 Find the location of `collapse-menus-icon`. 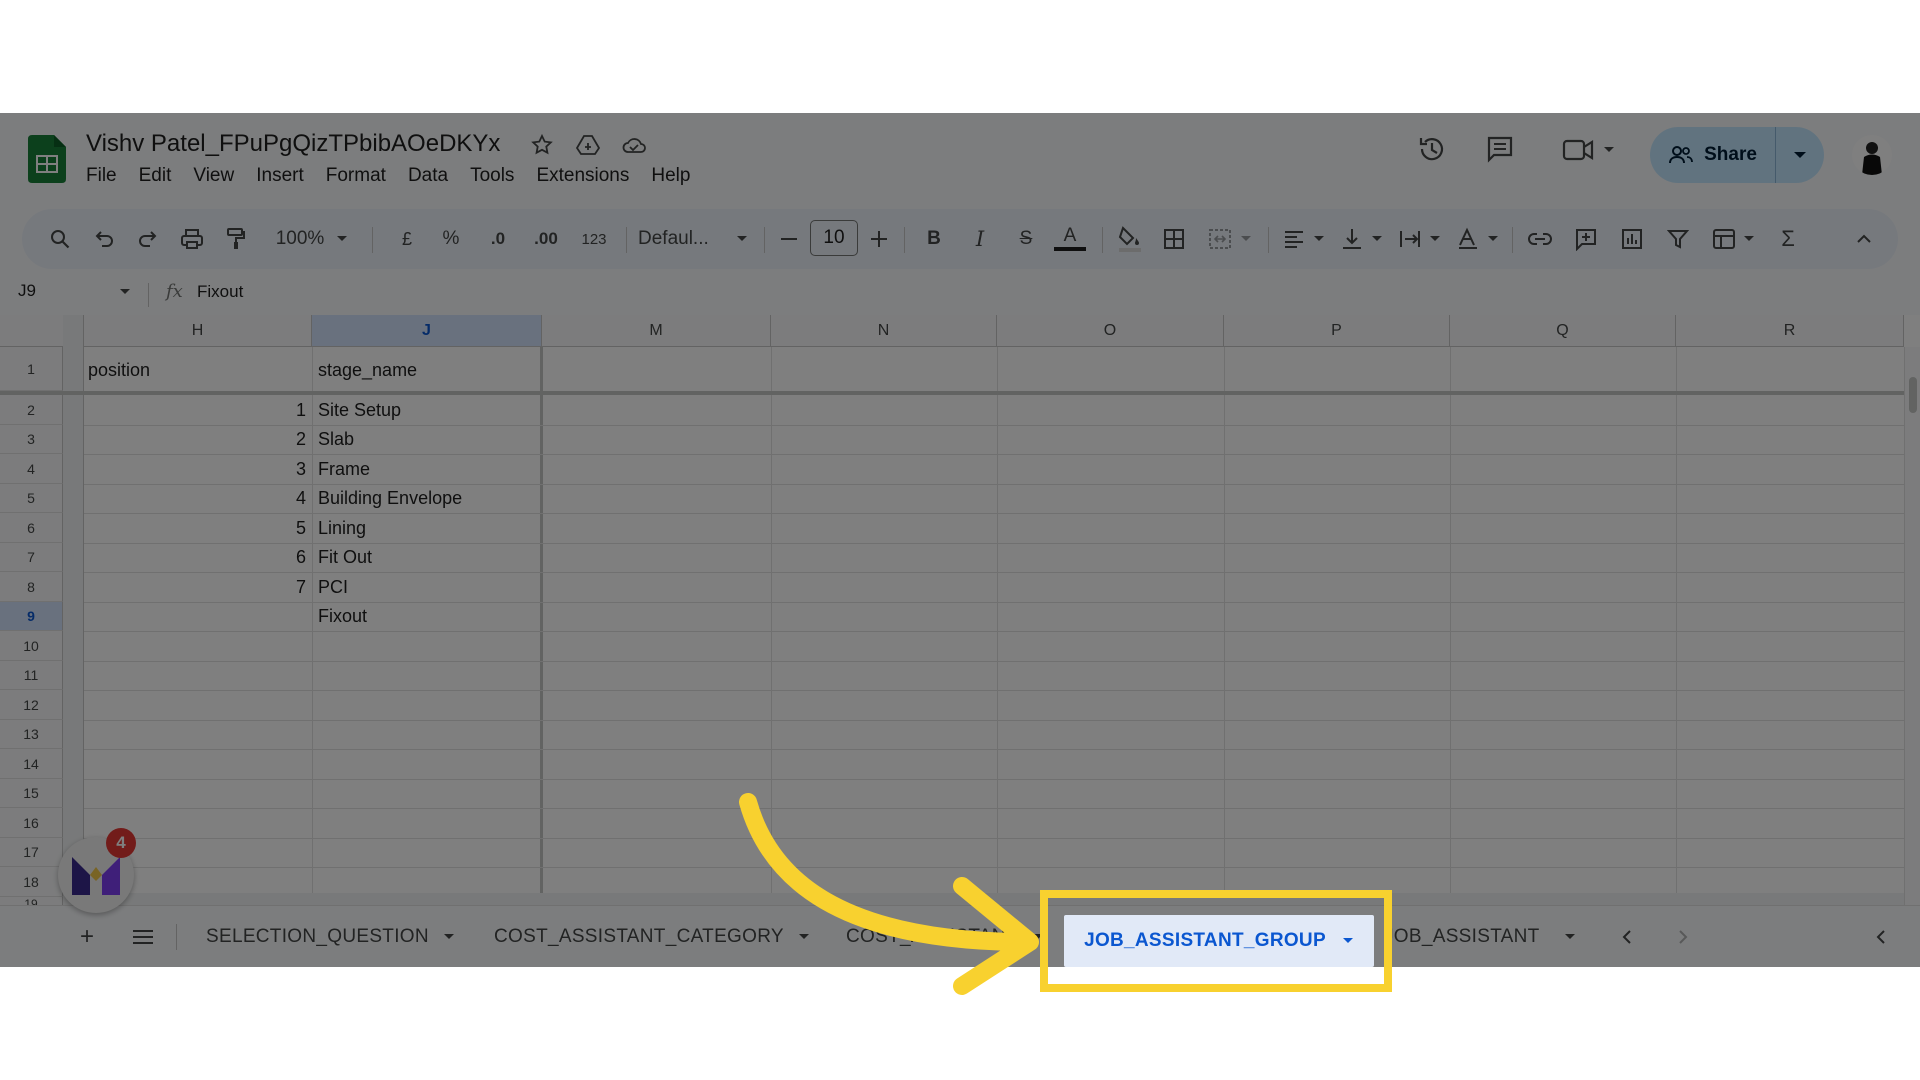

collapse-menus-icon is located at coordinates (1864, 239).